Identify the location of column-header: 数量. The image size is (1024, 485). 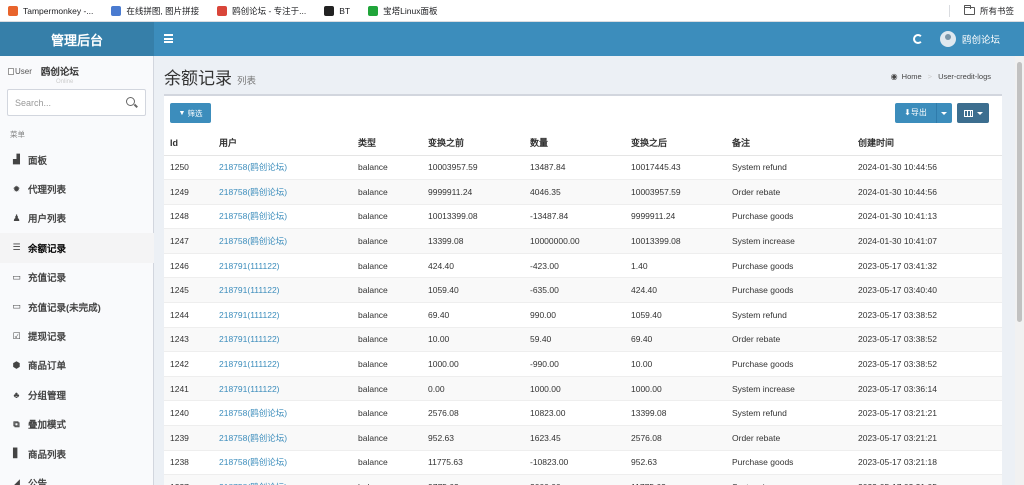
(574, 143).